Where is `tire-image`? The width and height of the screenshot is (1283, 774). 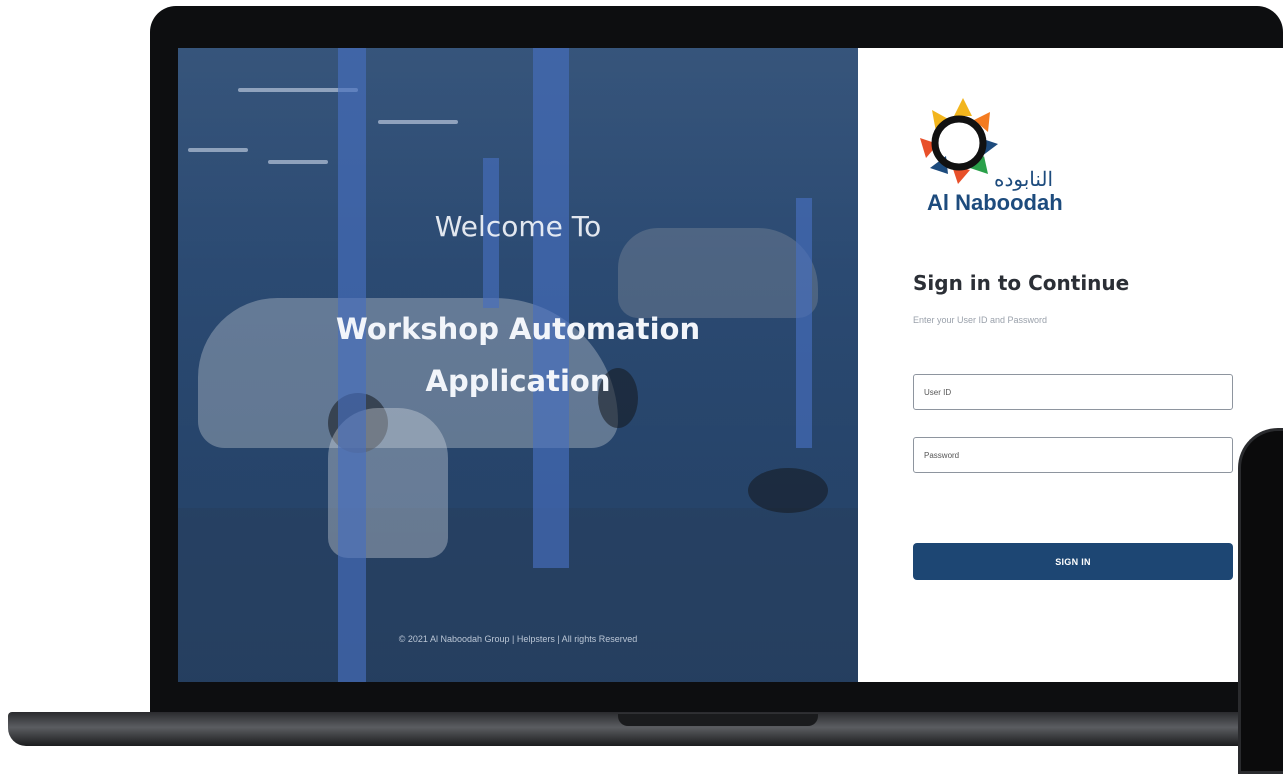
tire-image is located at coordinates (788, 490).